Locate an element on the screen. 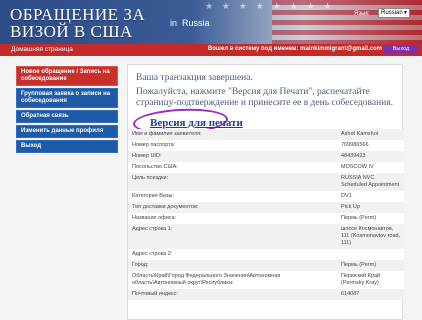 This screenshot has height=320, width=422. site-title-line1: ОБРАЩЕНИЕ ЗА is located at coordinates (78, 14).